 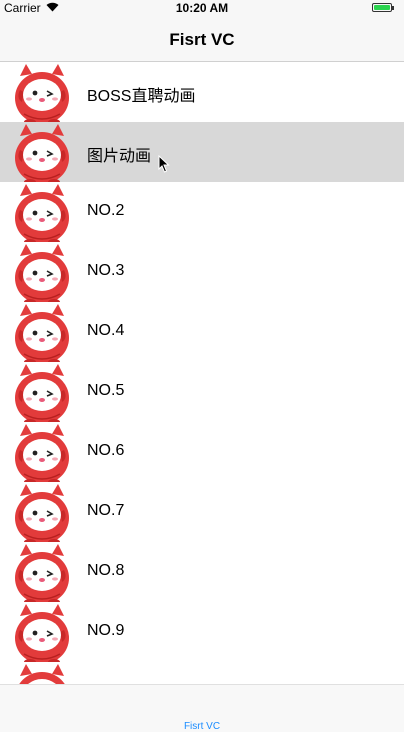 I want to click on row-label: NO.5, so click(x=106, y=390).